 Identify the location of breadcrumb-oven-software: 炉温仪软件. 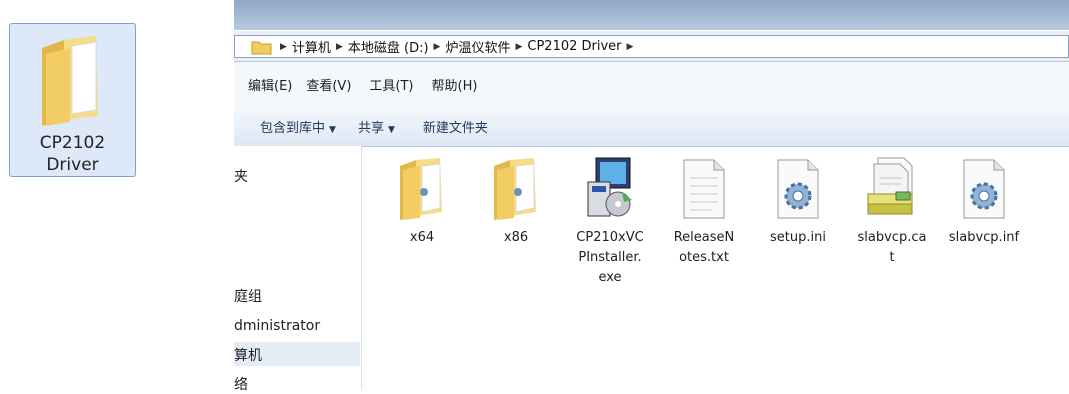
(477, 46).